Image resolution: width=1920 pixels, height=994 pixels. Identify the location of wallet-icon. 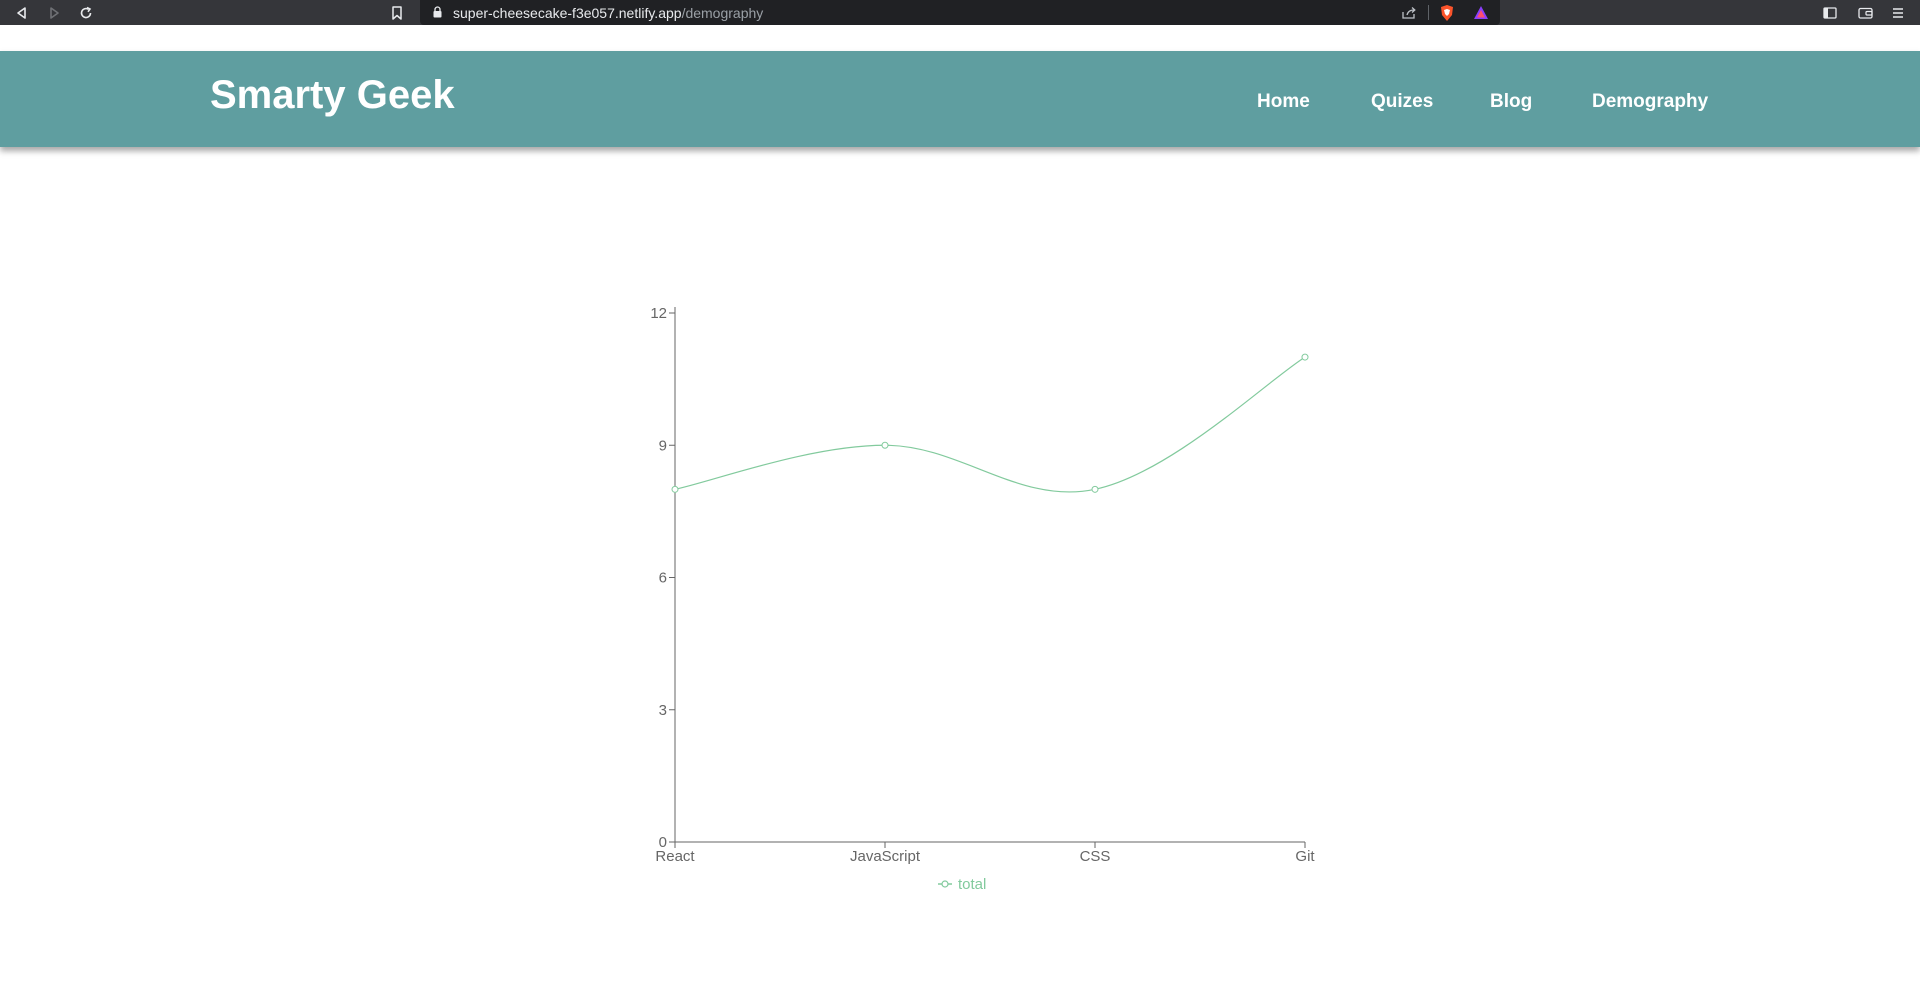
(1865, 13).